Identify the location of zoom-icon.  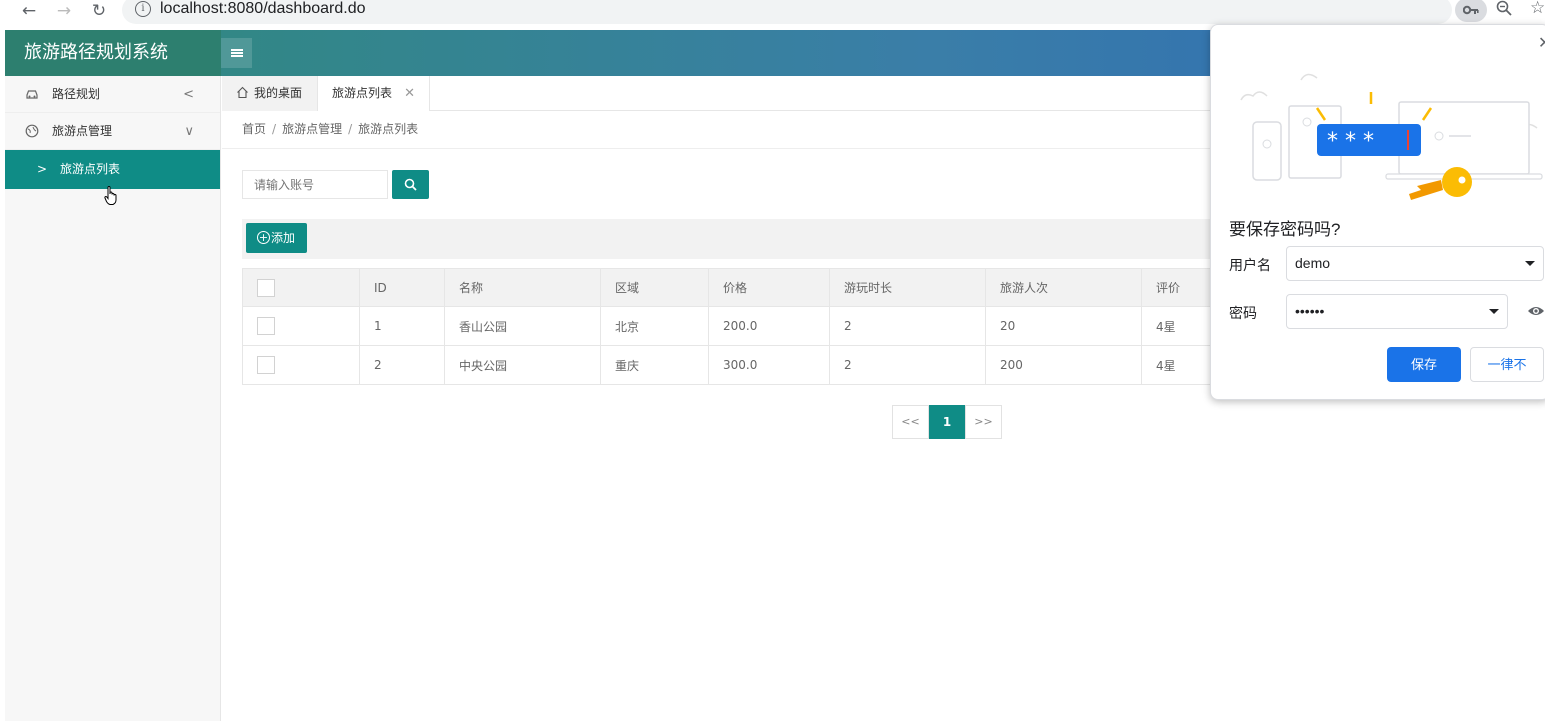
(1504, 10).